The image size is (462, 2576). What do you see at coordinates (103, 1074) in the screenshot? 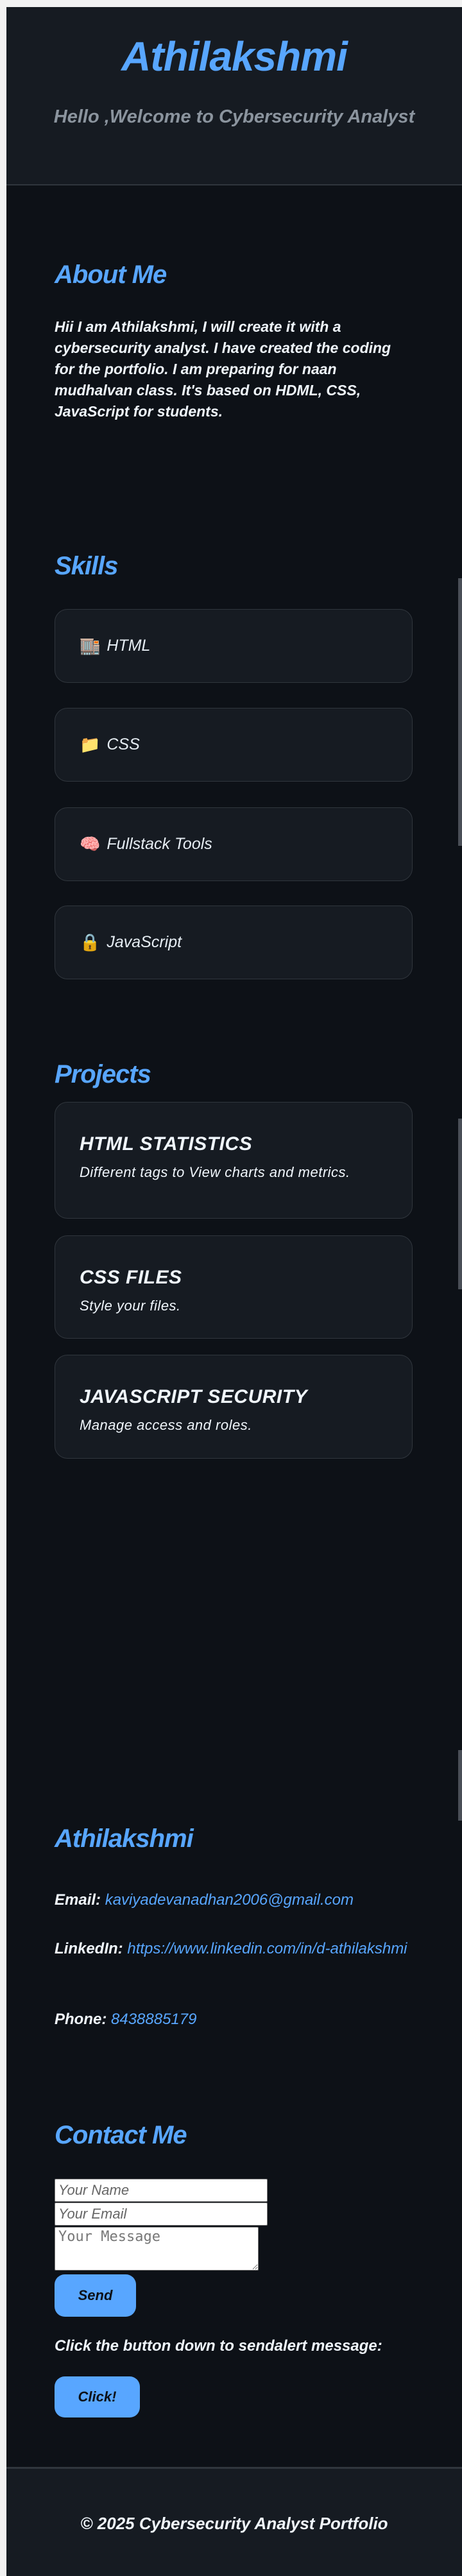
I see `projects-heading: Projects` at bounding box center [103, 1074].